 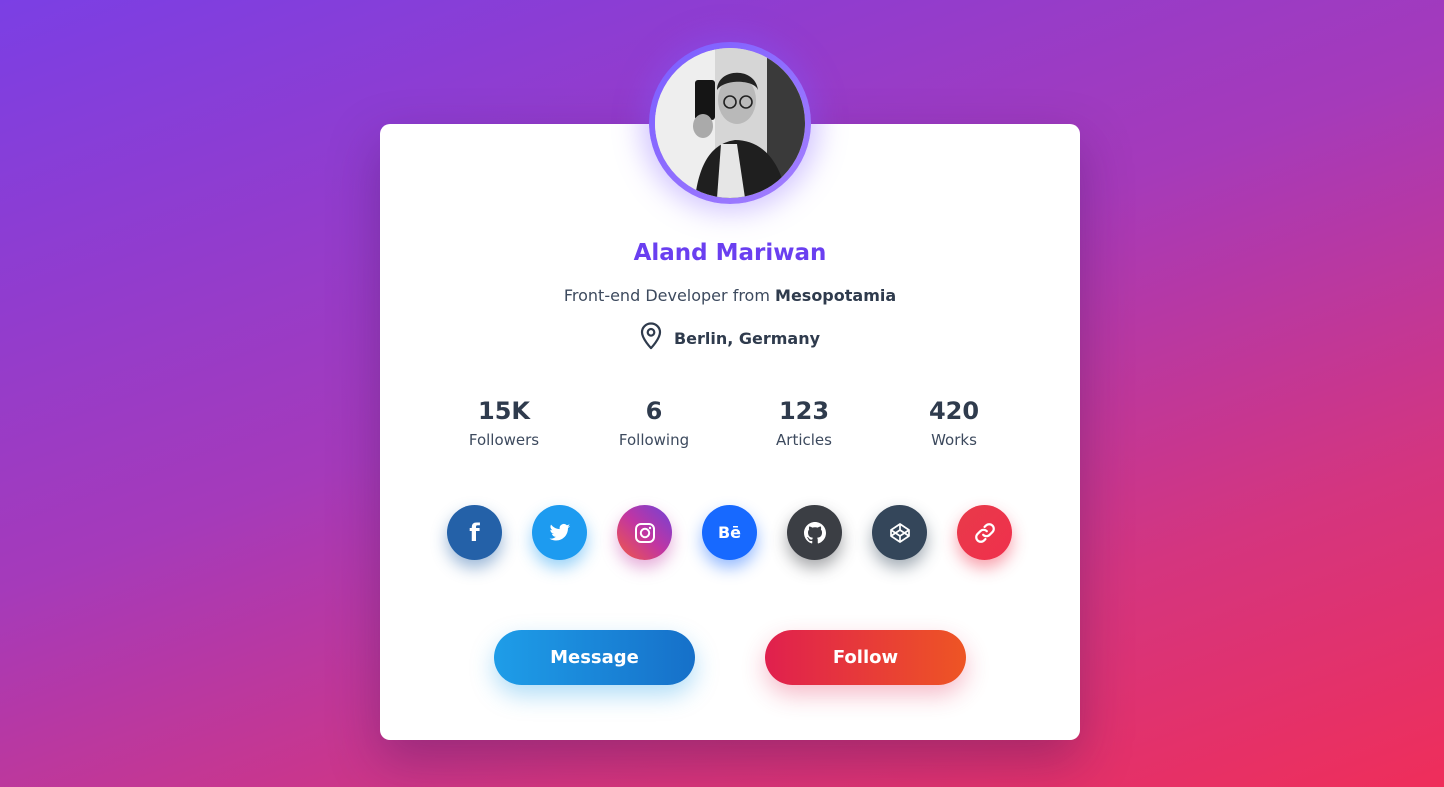 I want to click on profile-location: Berlin, Germany, so click(x=730, y=338).